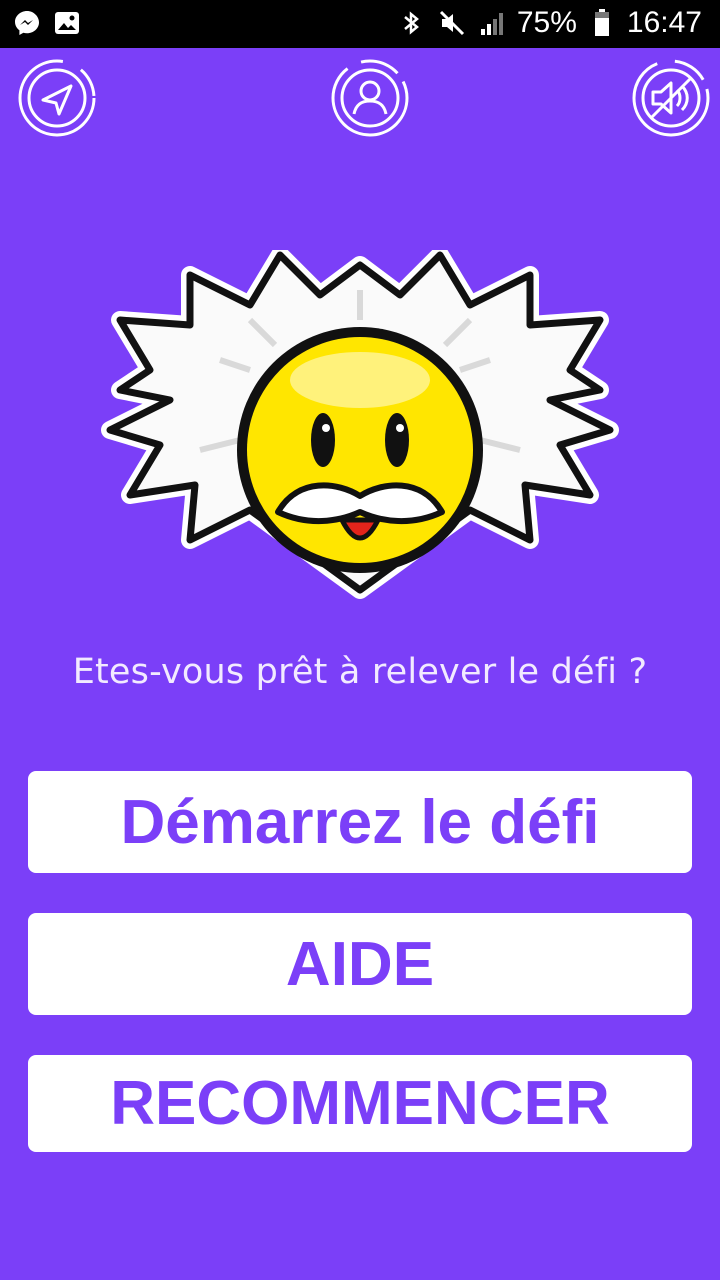  I want to click on start-challenge-button: Démarrez le défi, so click(360, 822).